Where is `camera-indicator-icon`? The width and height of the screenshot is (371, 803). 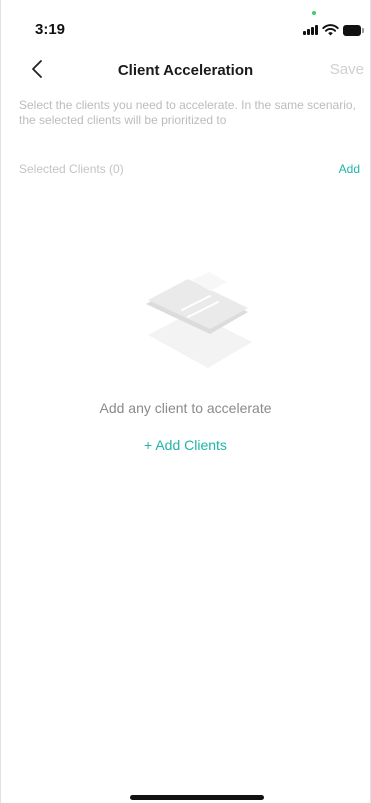
camera-indicator-icon is located at coordinates (314, 13).